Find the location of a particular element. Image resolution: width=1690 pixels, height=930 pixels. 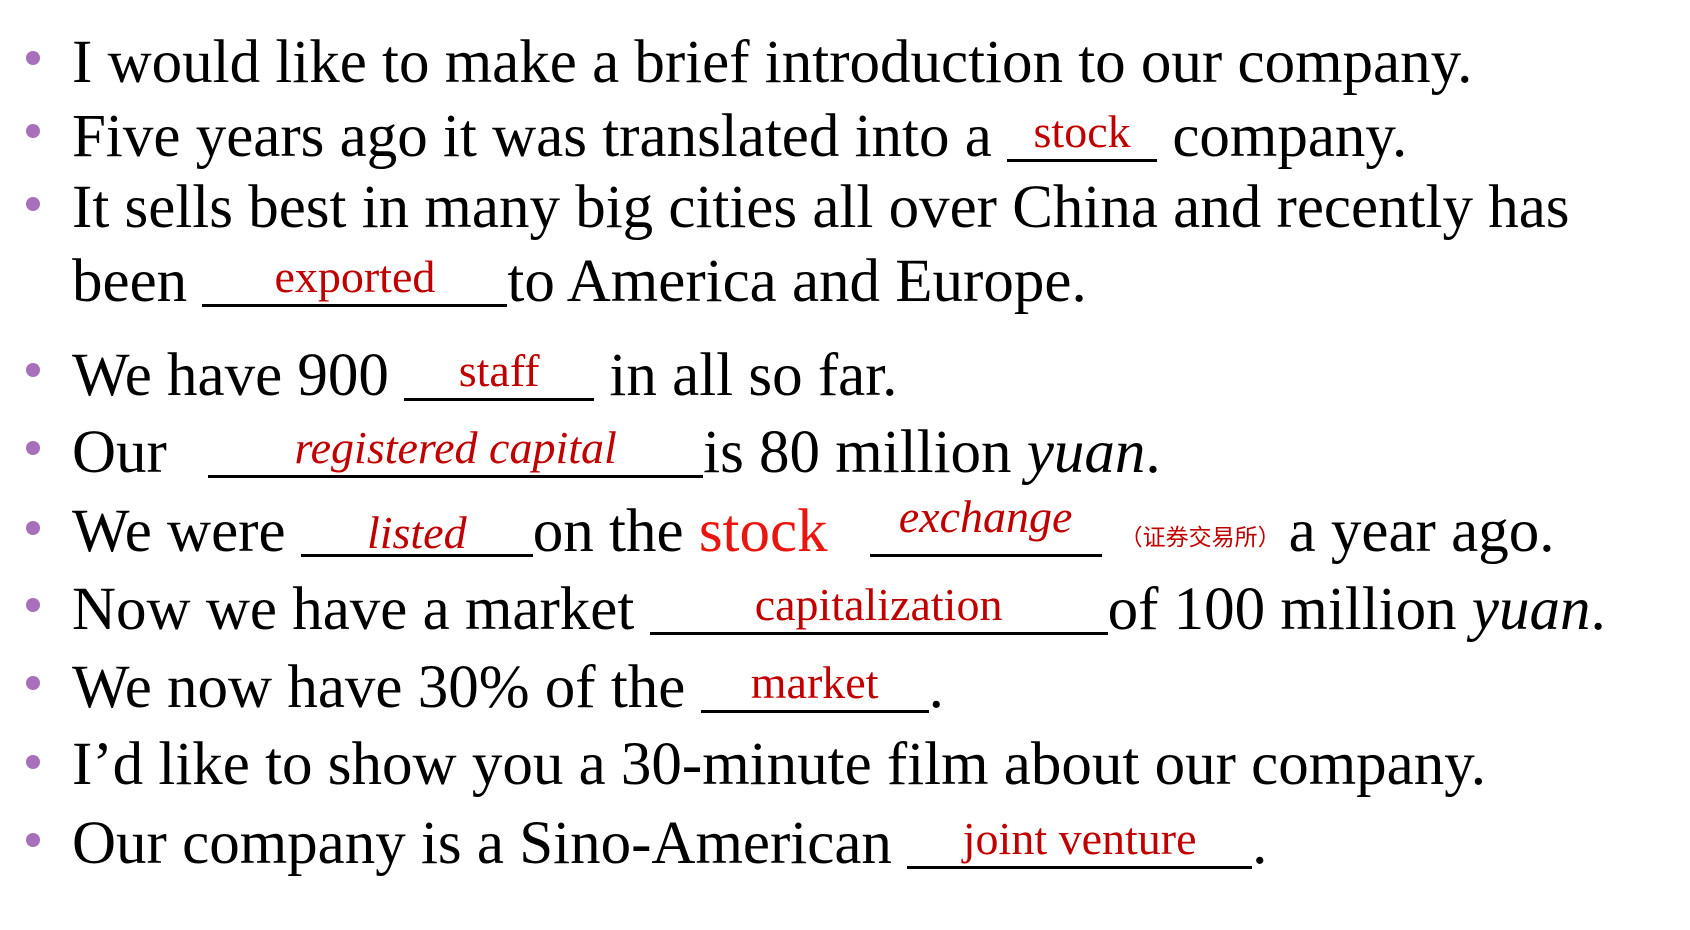

answer-text: listed is located at coordinates (416, 532).